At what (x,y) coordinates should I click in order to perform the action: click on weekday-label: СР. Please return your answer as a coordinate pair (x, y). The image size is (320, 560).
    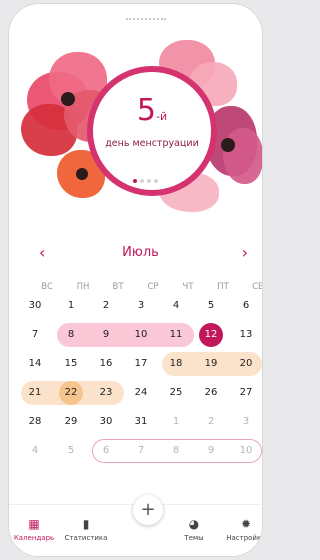
    Looking at the image, I should click on (153, 287).